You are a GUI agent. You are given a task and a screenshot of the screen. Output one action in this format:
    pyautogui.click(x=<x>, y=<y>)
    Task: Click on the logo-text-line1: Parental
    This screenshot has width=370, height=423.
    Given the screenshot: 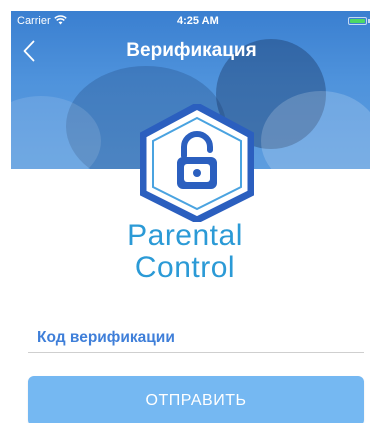 What is the action you would take?
    pyautogui.click(x=185, y=235)
    